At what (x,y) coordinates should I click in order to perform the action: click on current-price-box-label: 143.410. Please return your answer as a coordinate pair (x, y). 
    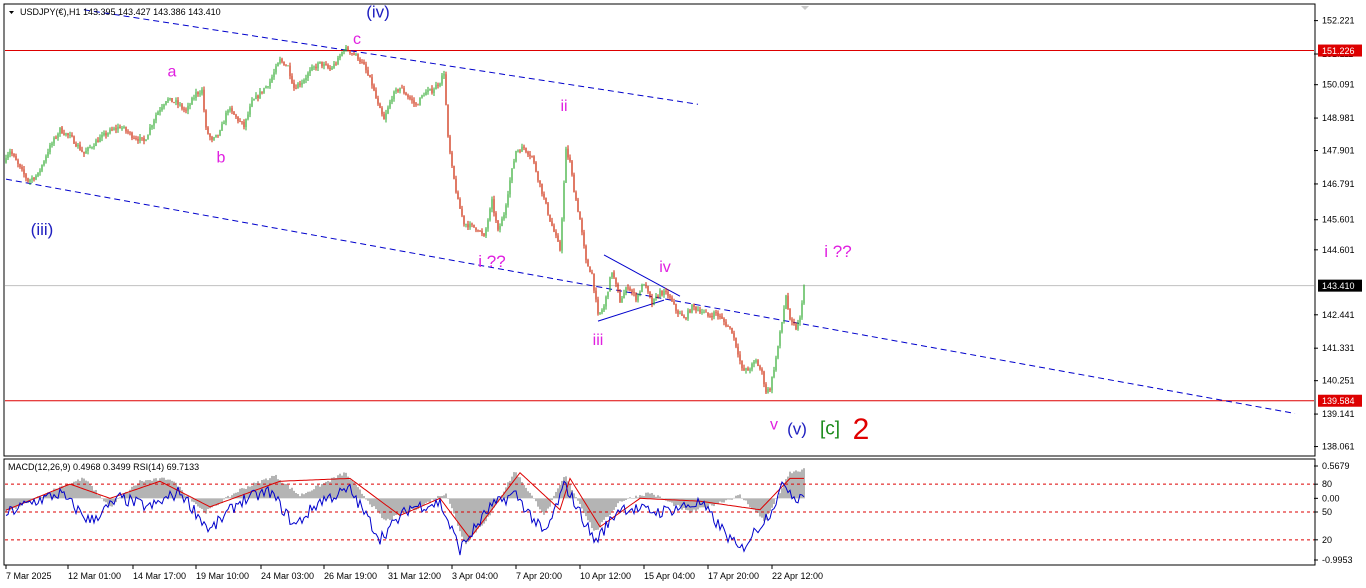
    Looking at the image, I should click on (1338, 286).